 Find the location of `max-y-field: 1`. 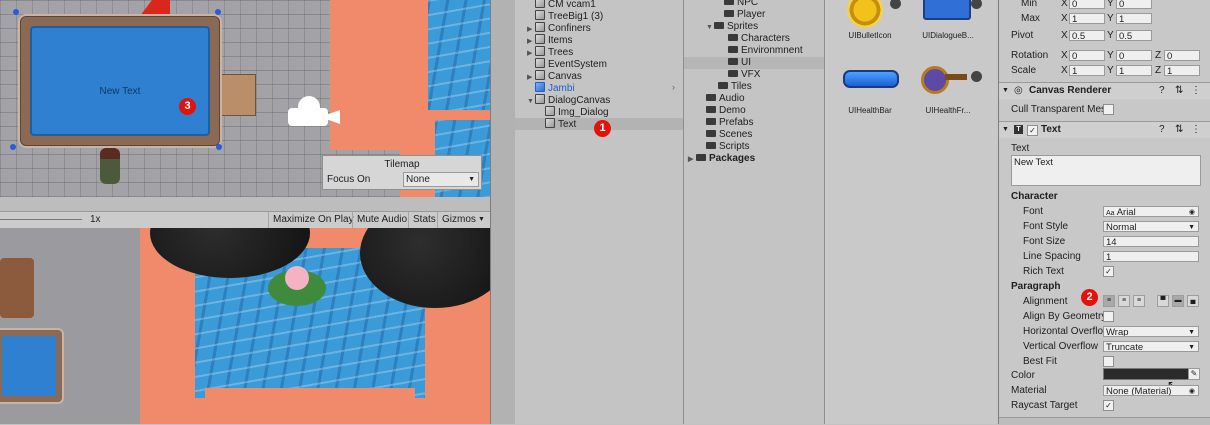

max-y-field: 1 is located at coordinates (1134, 18).